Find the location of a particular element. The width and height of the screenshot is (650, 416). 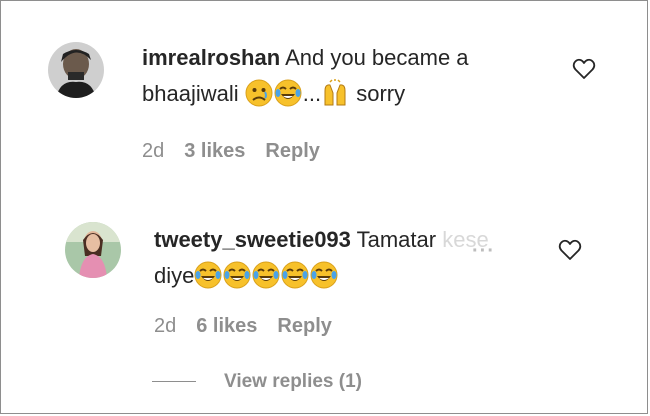

view-replies-label: View replies (1) is located at coordinates (293, 381).